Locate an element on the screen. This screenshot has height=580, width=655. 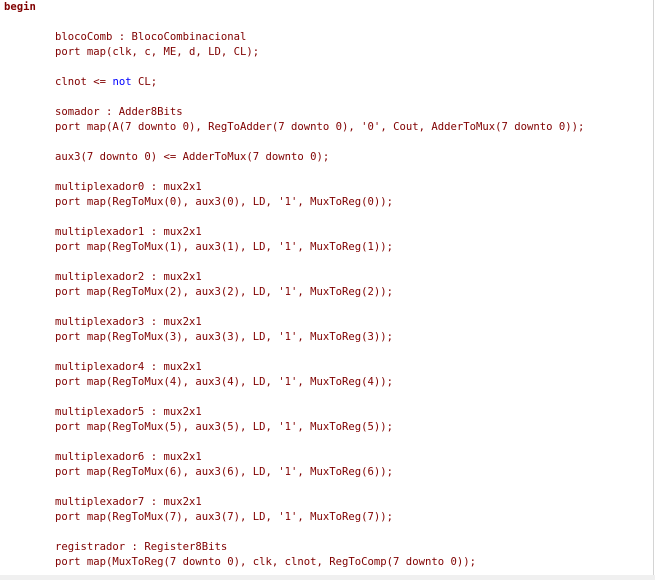
code-line: multiplexador4 : mux2x1 is located at coordinates (294, 367).